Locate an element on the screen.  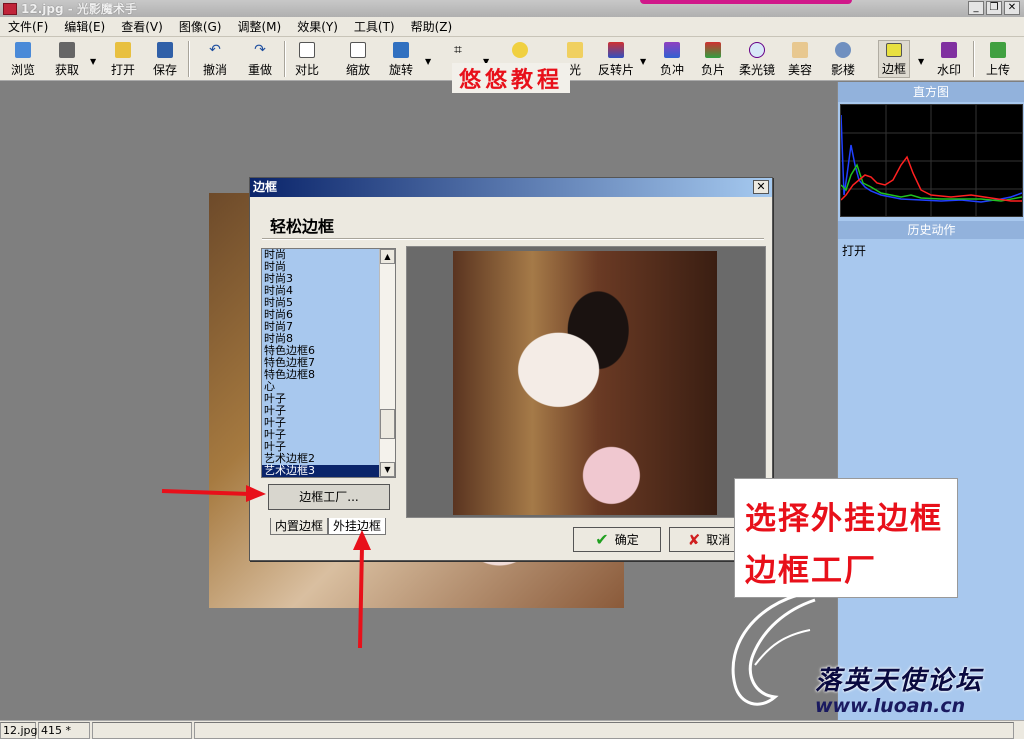
tutorial-label: 悠悠教程 is located at coordinates (511, 78).